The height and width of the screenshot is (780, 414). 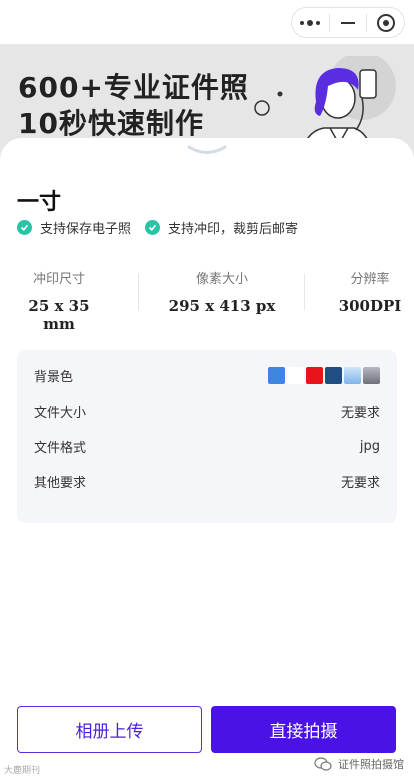 I want to click on swatch-red, so click(x=314, y=375).